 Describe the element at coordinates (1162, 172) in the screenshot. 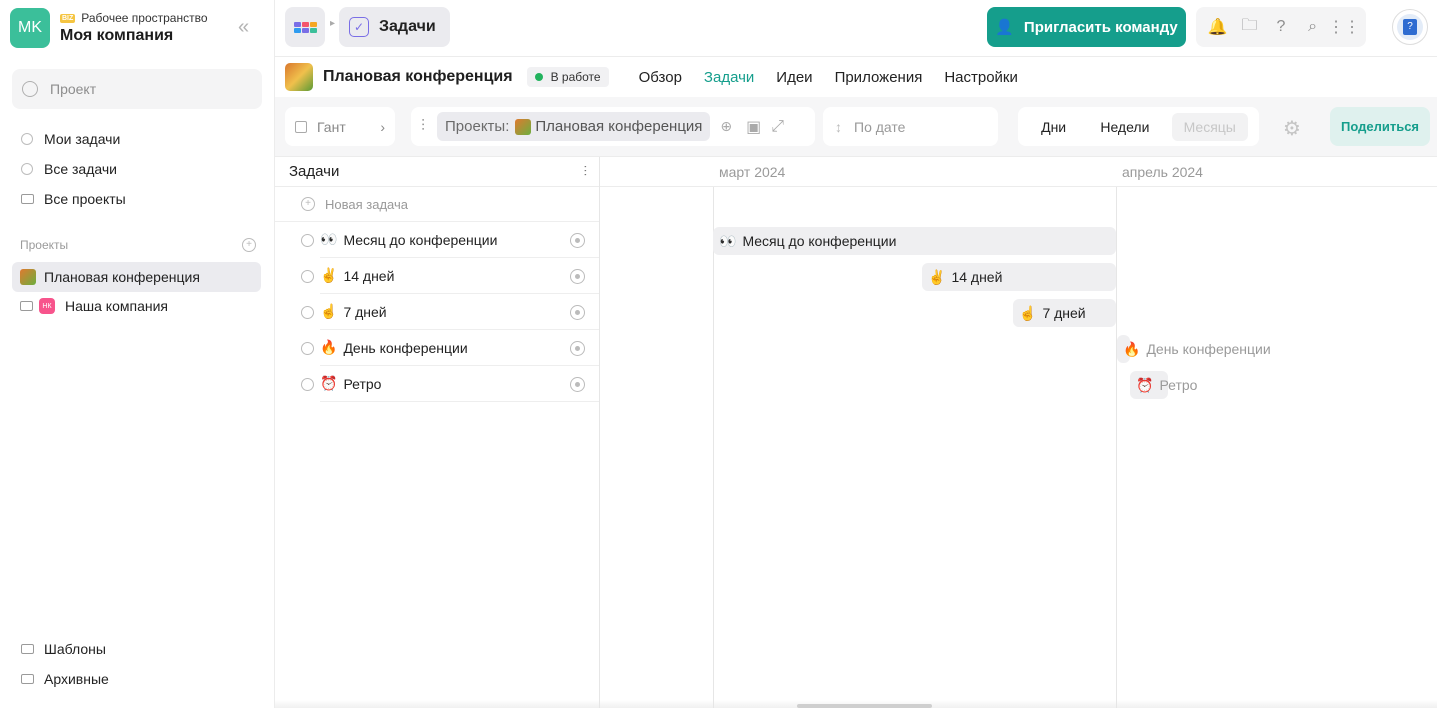

I see `month-label: апрель 2024` at that location.